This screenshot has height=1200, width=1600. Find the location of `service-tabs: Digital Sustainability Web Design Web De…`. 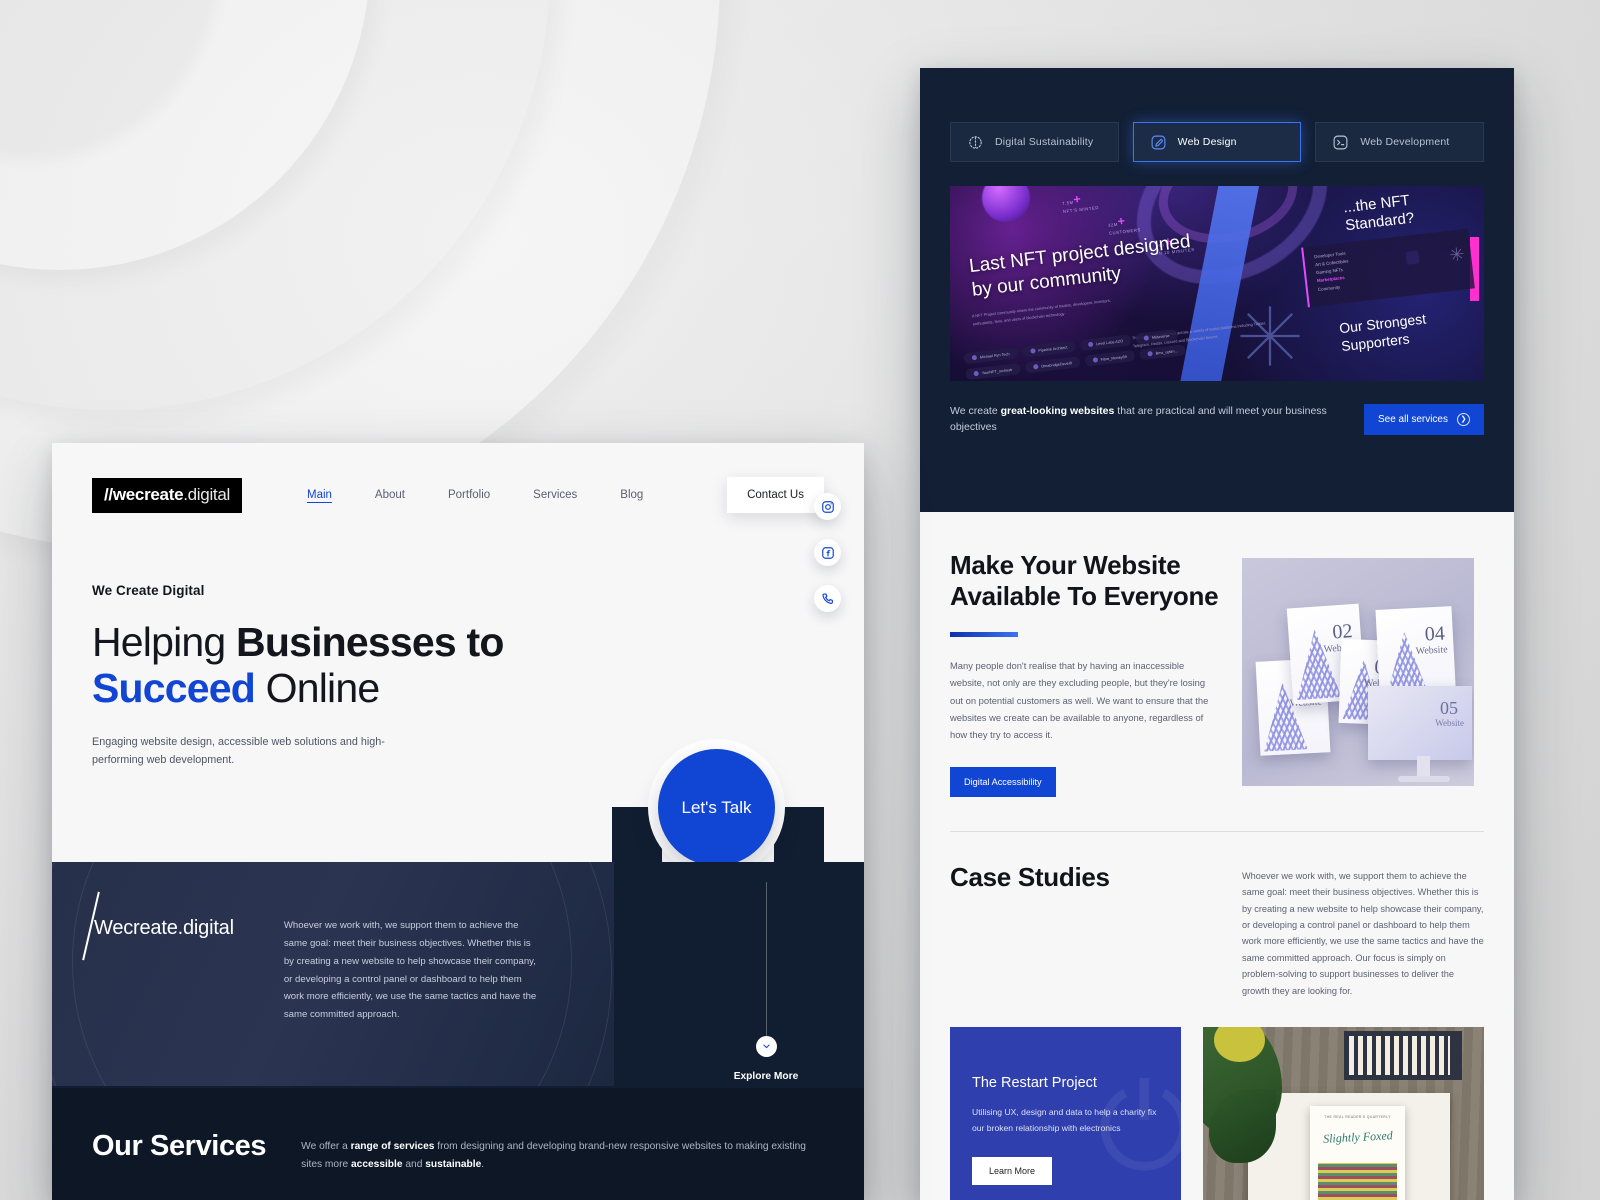

service-tabs: Digital Sustainability Web Design Web De… is located at coordinates (1217, 142).